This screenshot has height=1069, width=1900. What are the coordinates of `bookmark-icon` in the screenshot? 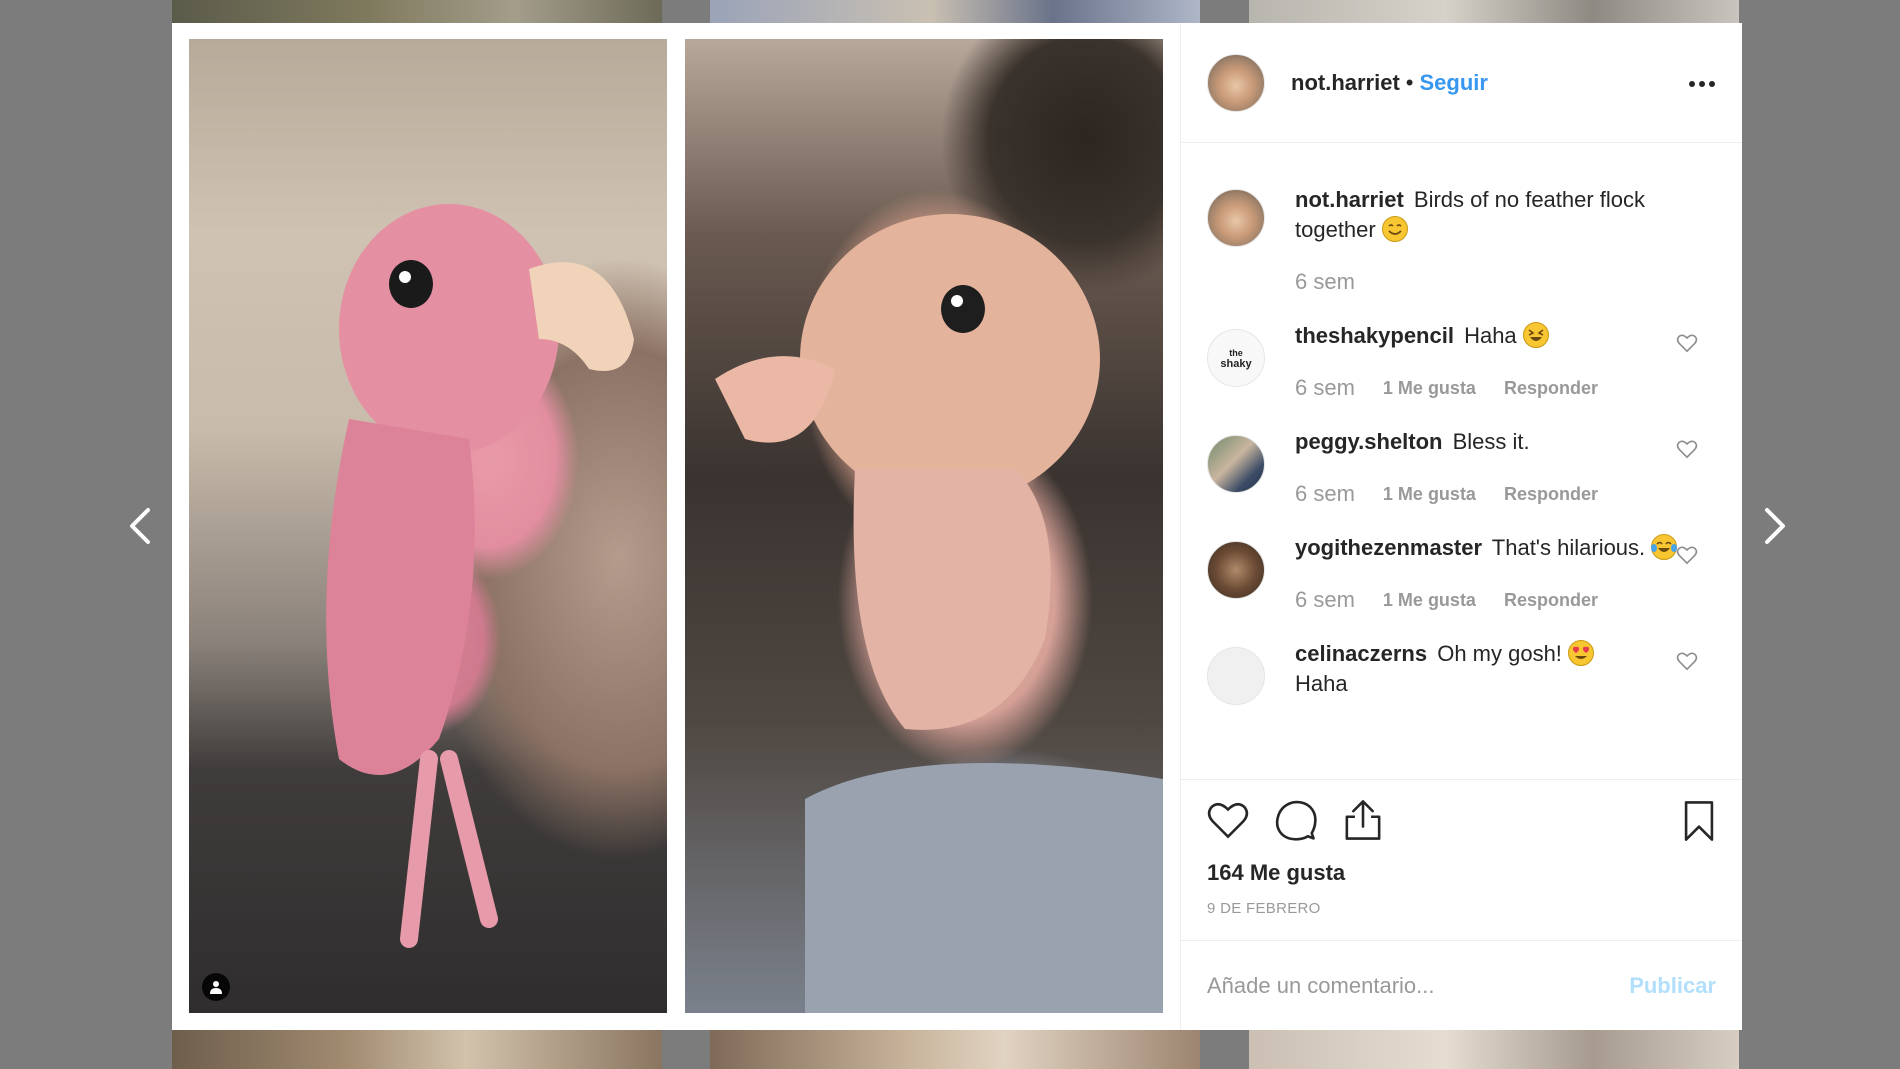 It's located at (1699, 821).